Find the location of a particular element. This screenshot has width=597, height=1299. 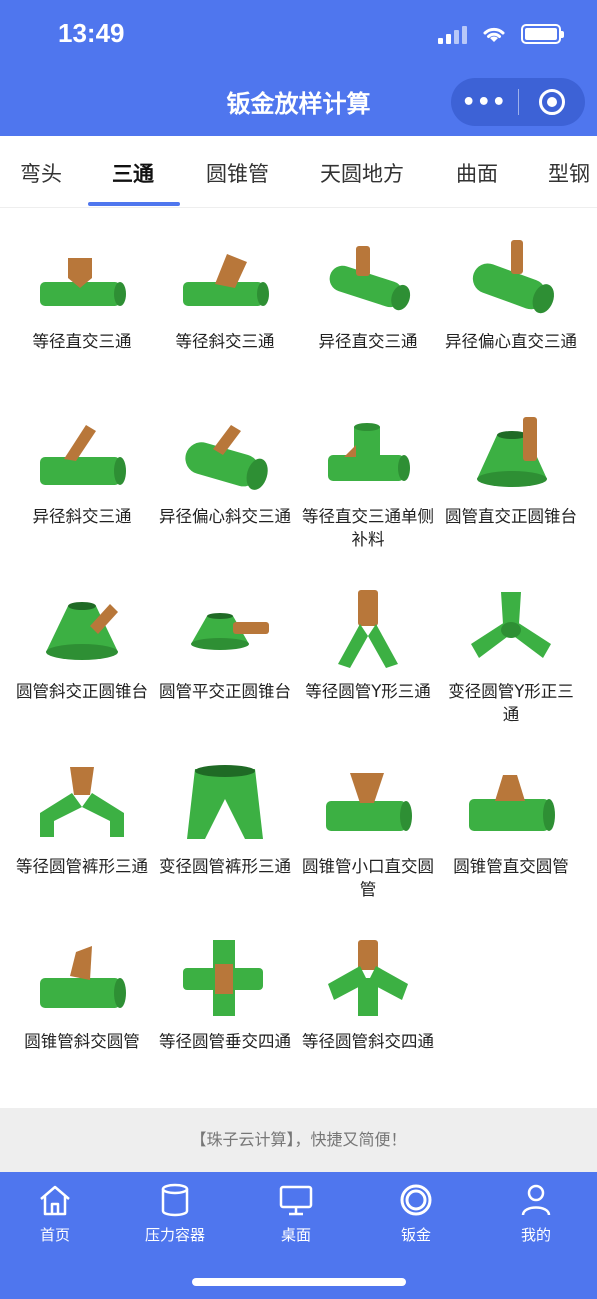

item-label: 等径直交三通 is located at coordinates (82, 341).